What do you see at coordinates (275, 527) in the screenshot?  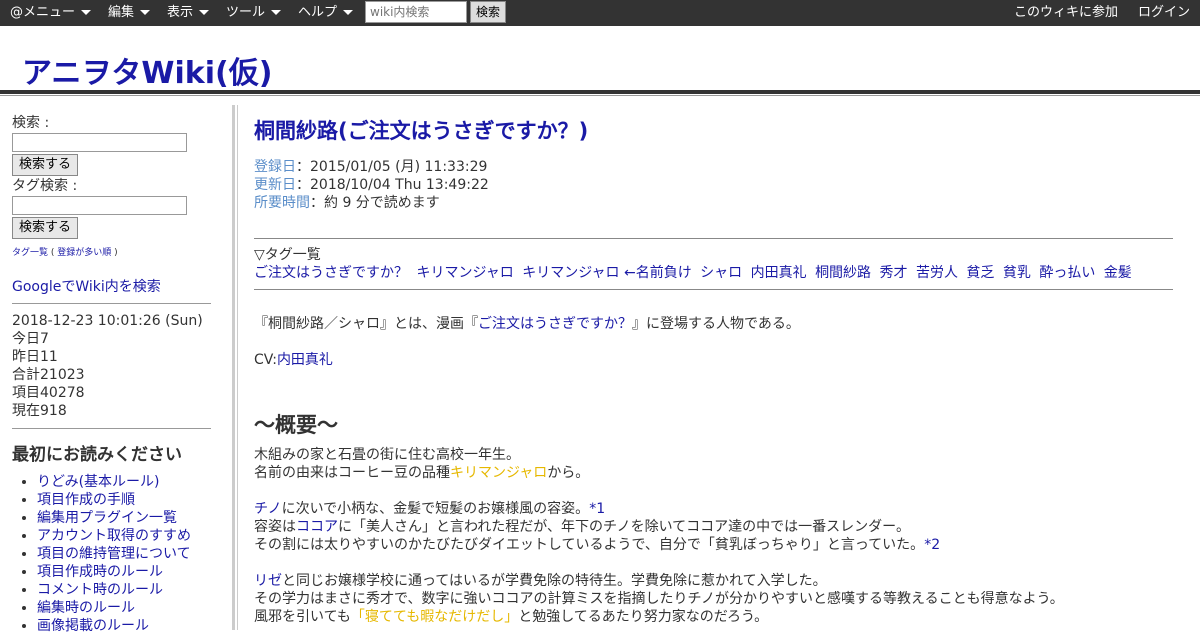 I see `text: 容姿は` at bounding box center [275, 527].